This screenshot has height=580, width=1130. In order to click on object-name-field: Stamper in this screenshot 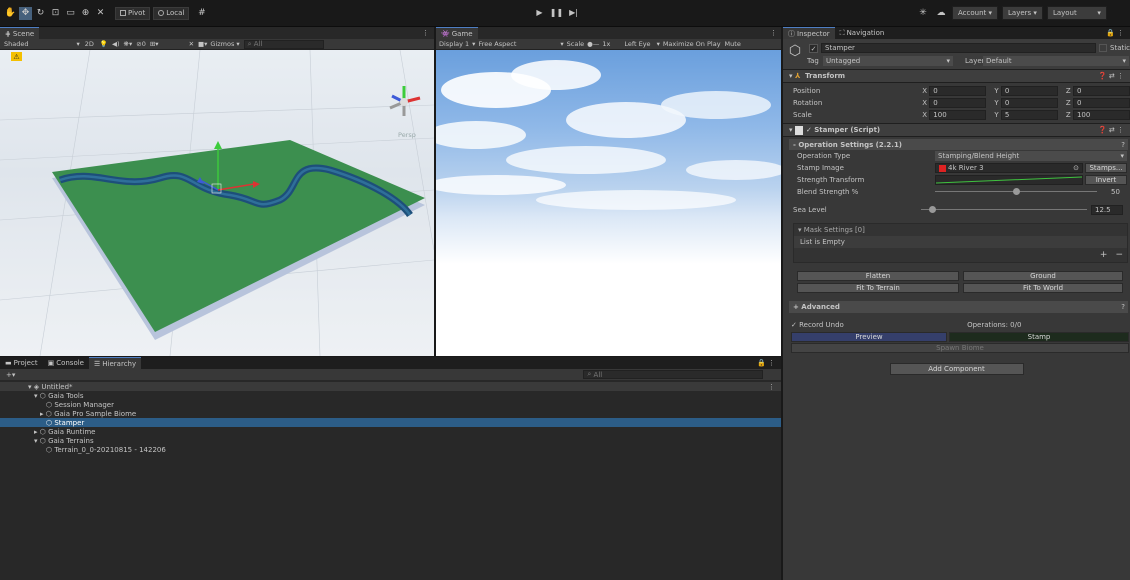, I will do `click(958, 48)`.